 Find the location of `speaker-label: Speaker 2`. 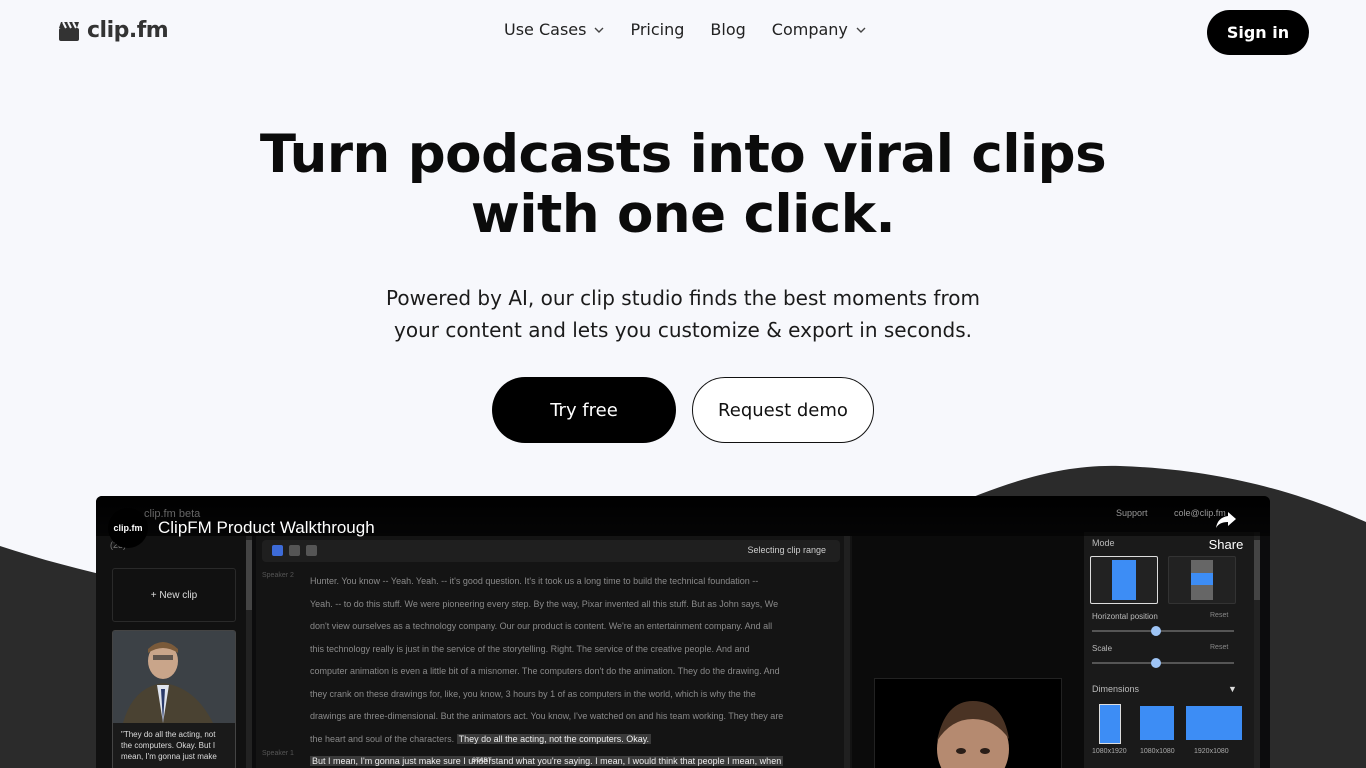

speaker-label: Speaker 2 is located at coordinates (278, 575).